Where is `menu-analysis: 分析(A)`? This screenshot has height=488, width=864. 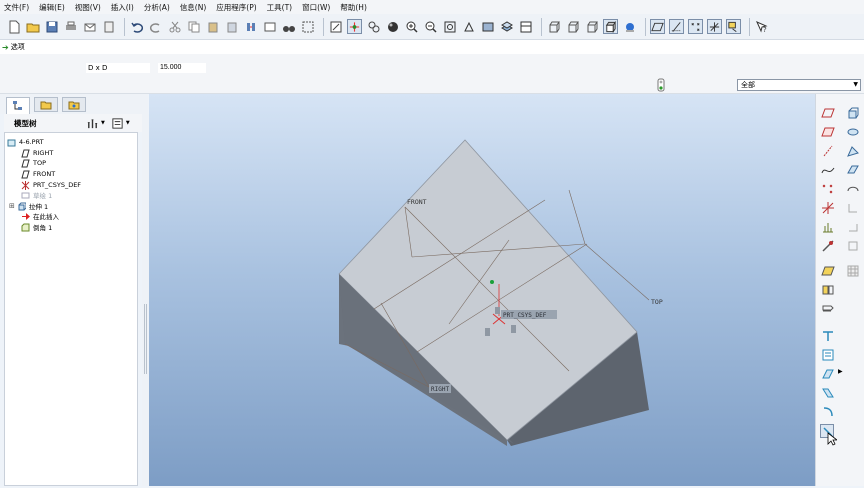 menu-analysis: 分析(A) is located at coordinates (157, 7).